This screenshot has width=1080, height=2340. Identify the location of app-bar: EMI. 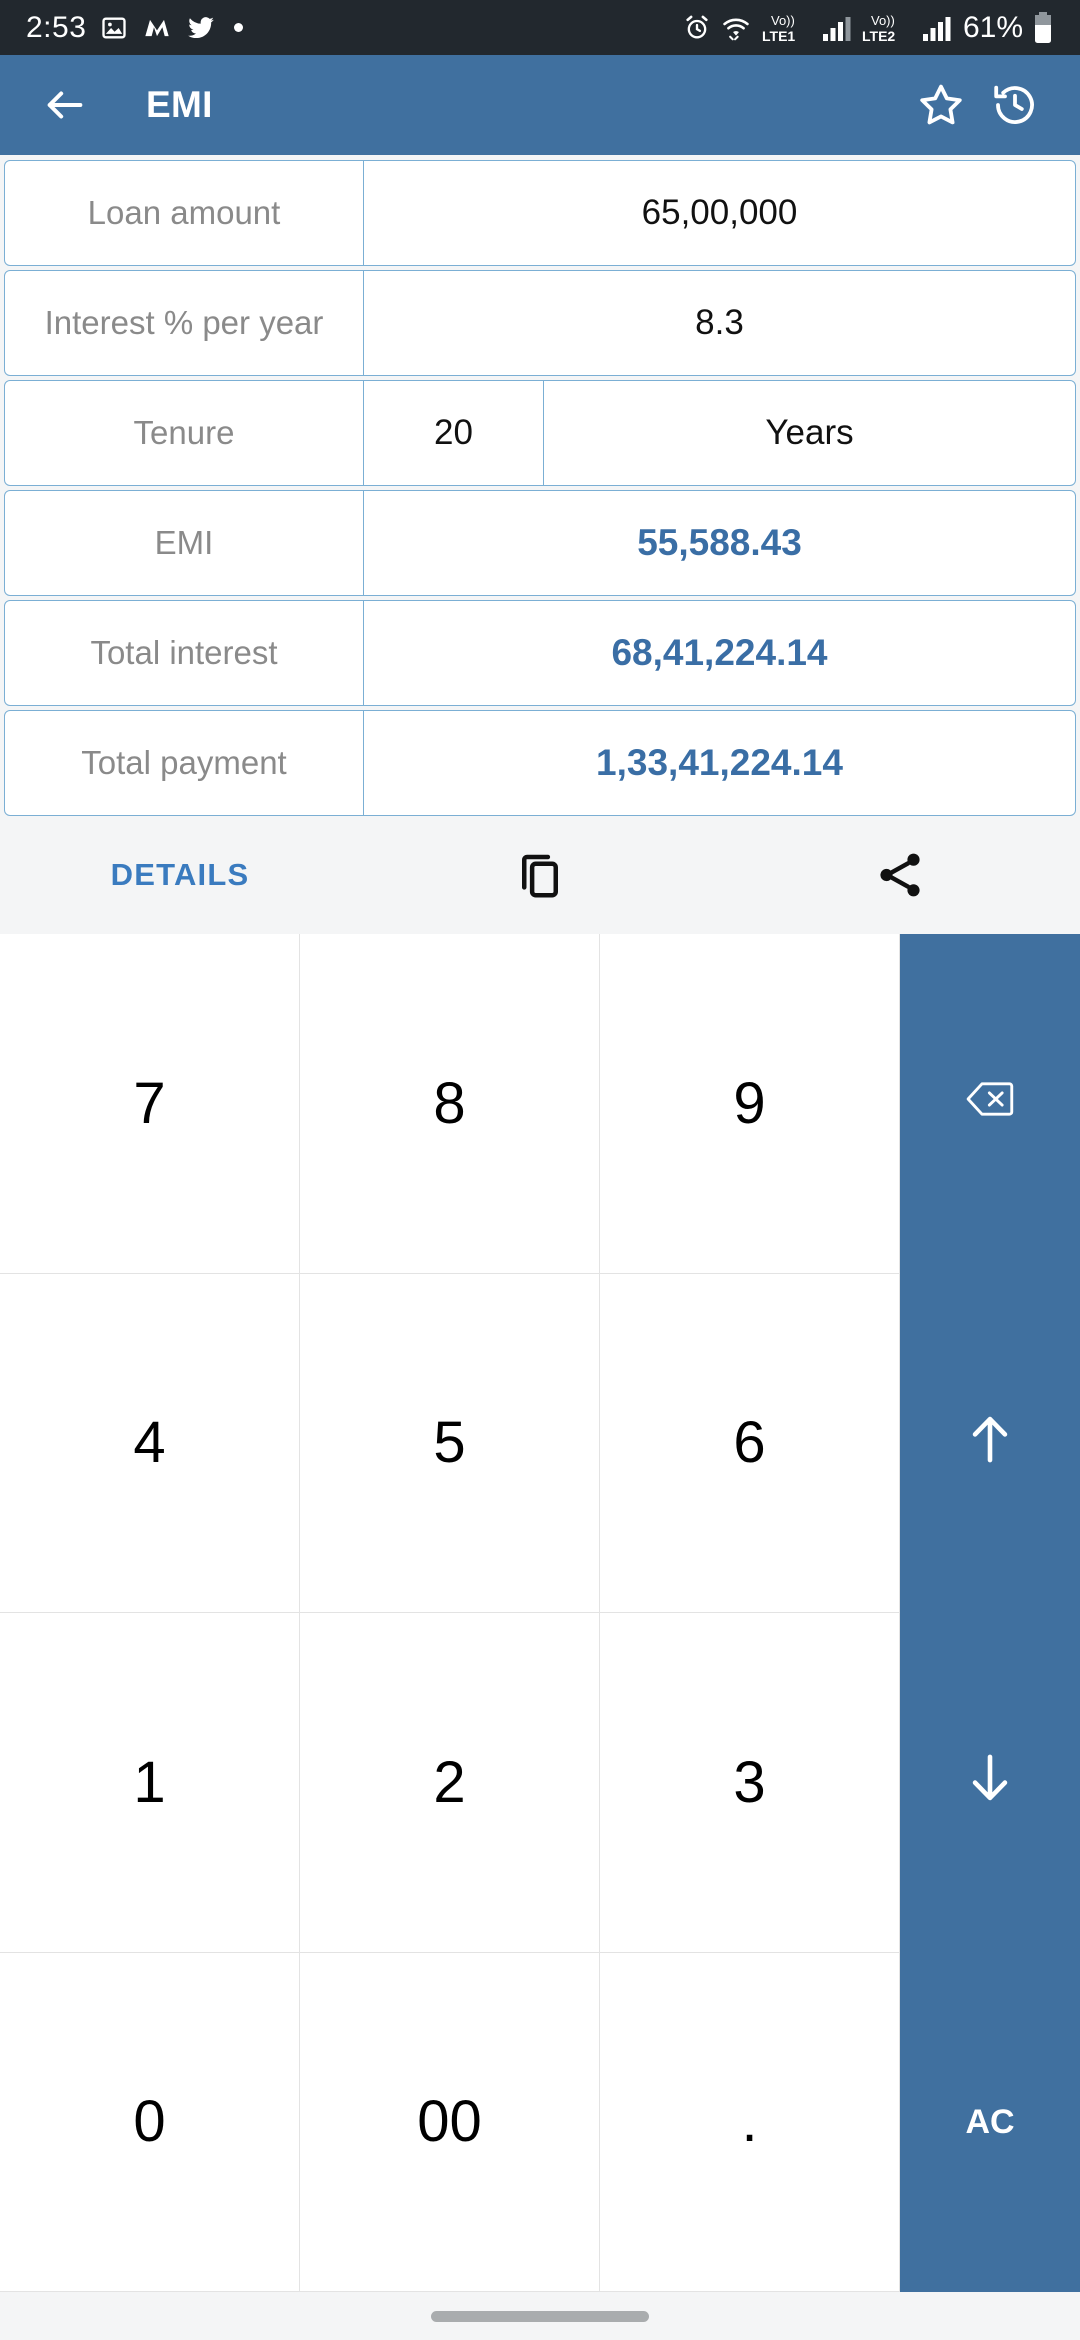
(540, 105).